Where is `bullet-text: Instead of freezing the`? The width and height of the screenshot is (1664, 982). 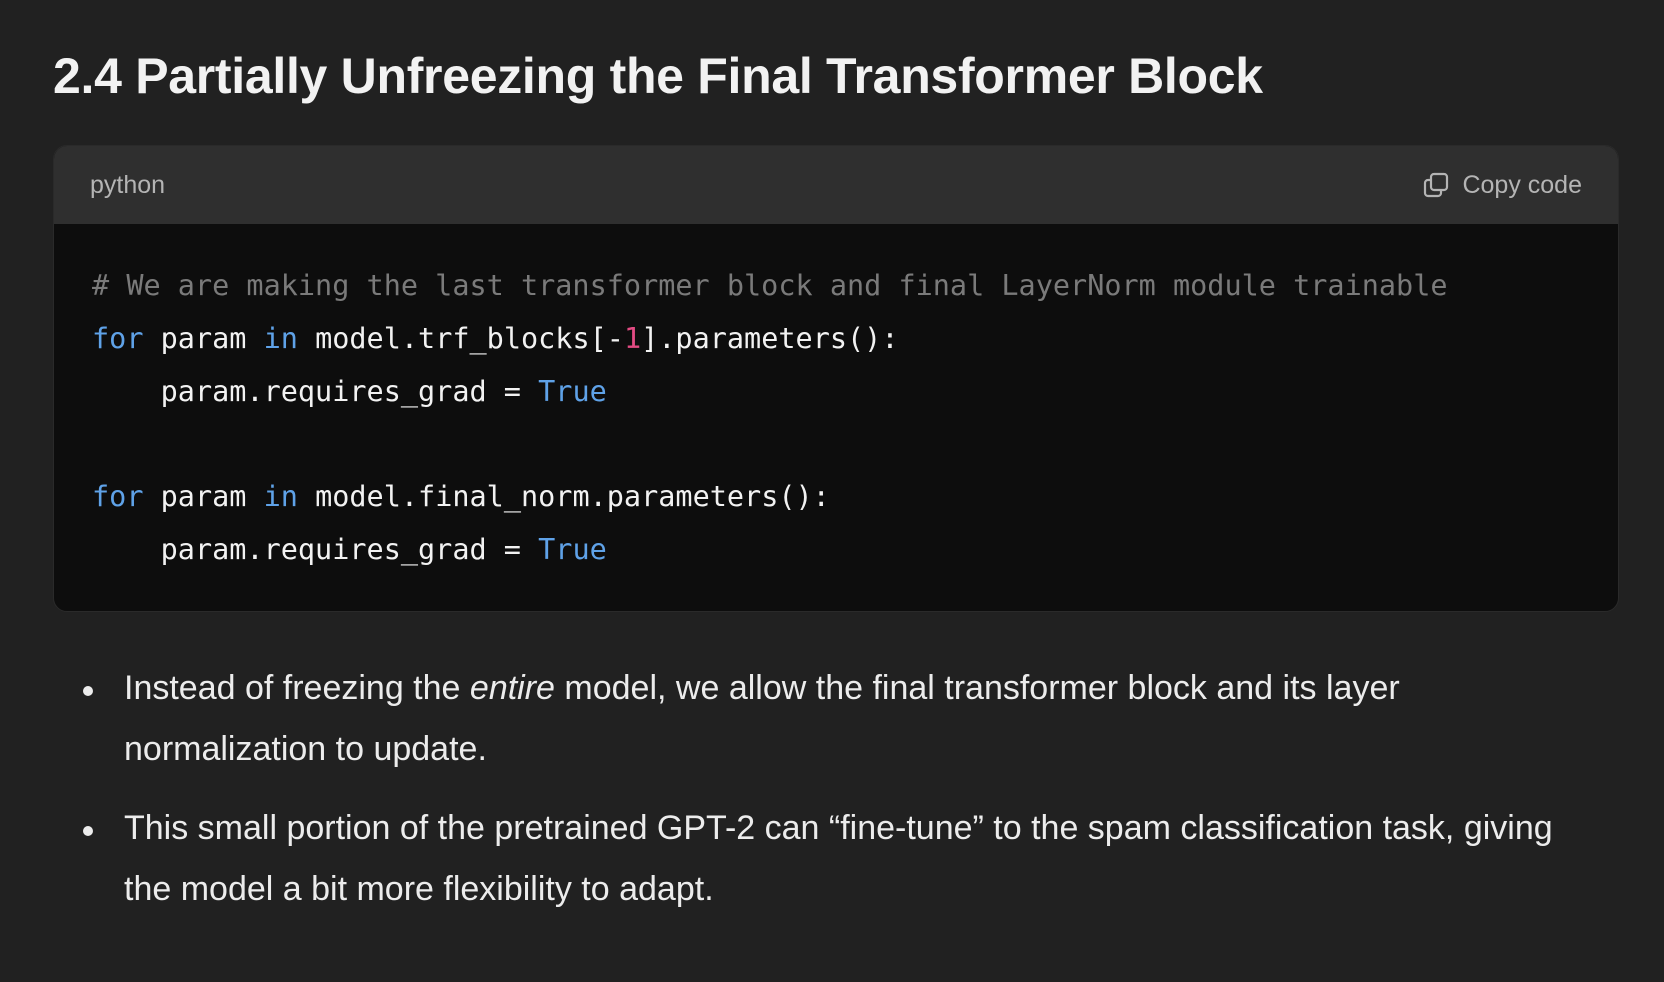
bullet-text: Instead of freezing the is located at coordinates (297, 688).